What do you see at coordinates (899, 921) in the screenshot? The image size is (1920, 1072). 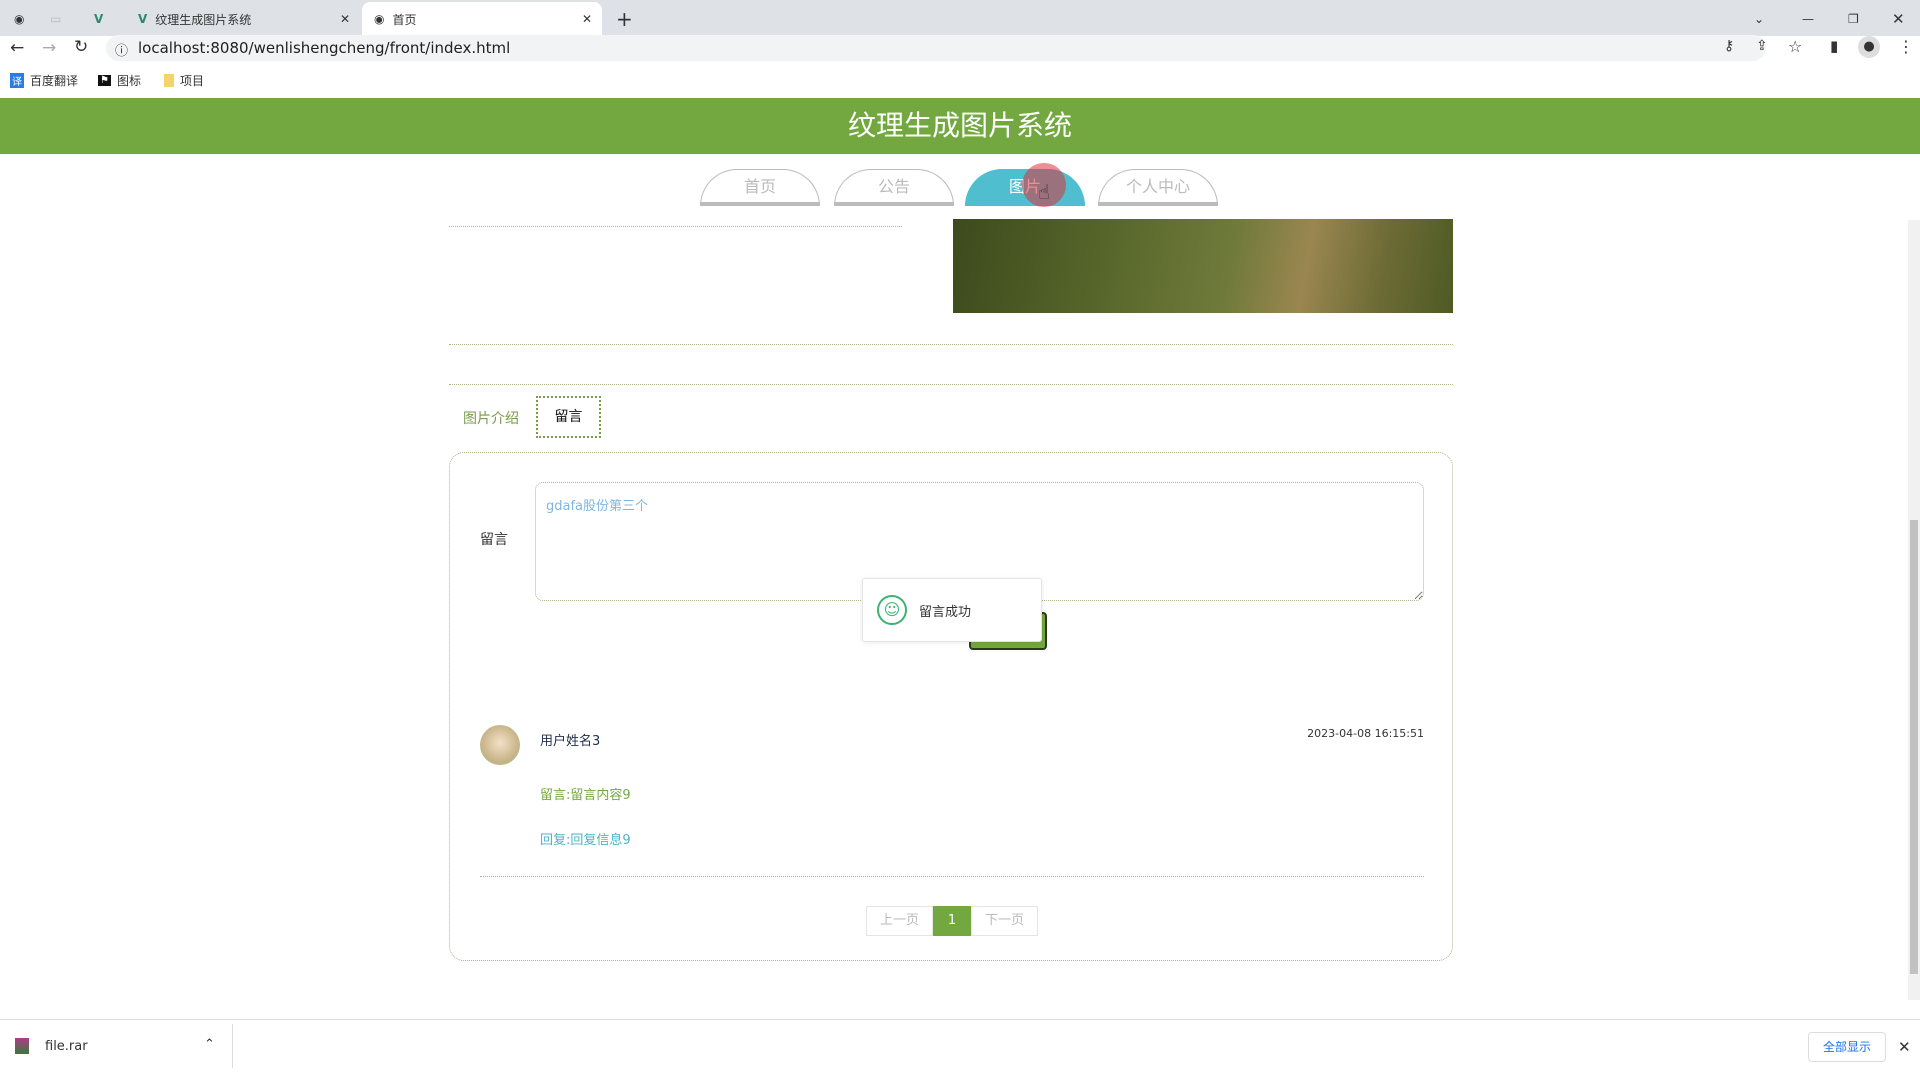 I see `prev-page-button: 上一页` at bounding box center [899, 921].